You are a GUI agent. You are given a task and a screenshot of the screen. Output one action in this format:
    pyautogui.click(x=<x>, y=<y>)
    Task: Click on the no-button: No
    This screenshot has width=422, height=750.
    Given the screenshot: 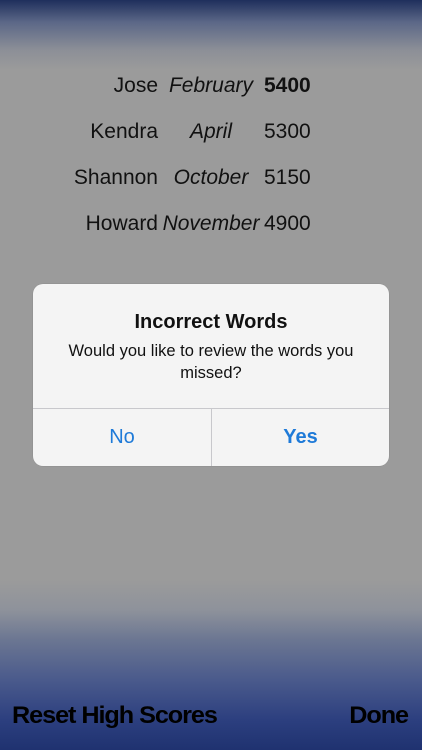 What is the action you would take?
    pyautogui.click(x=122, y=437)
    